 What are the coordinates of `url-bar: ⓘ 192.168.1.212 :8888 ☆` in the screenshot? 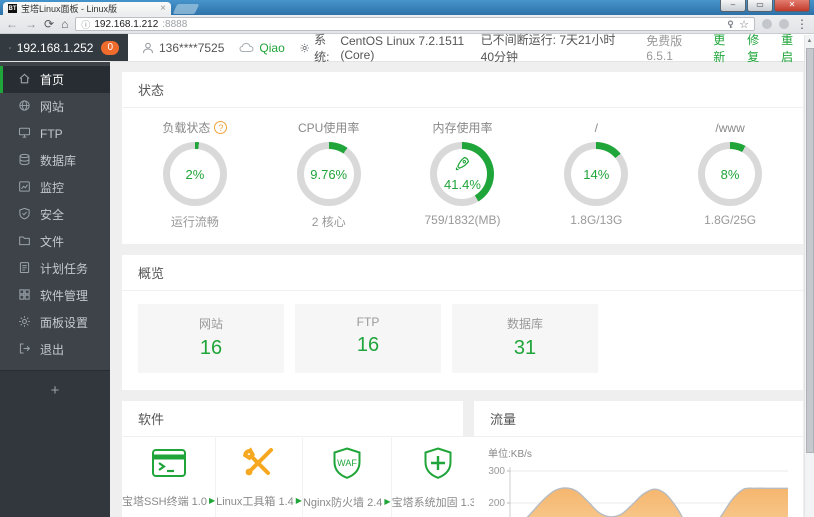 It's located at (415, 24).